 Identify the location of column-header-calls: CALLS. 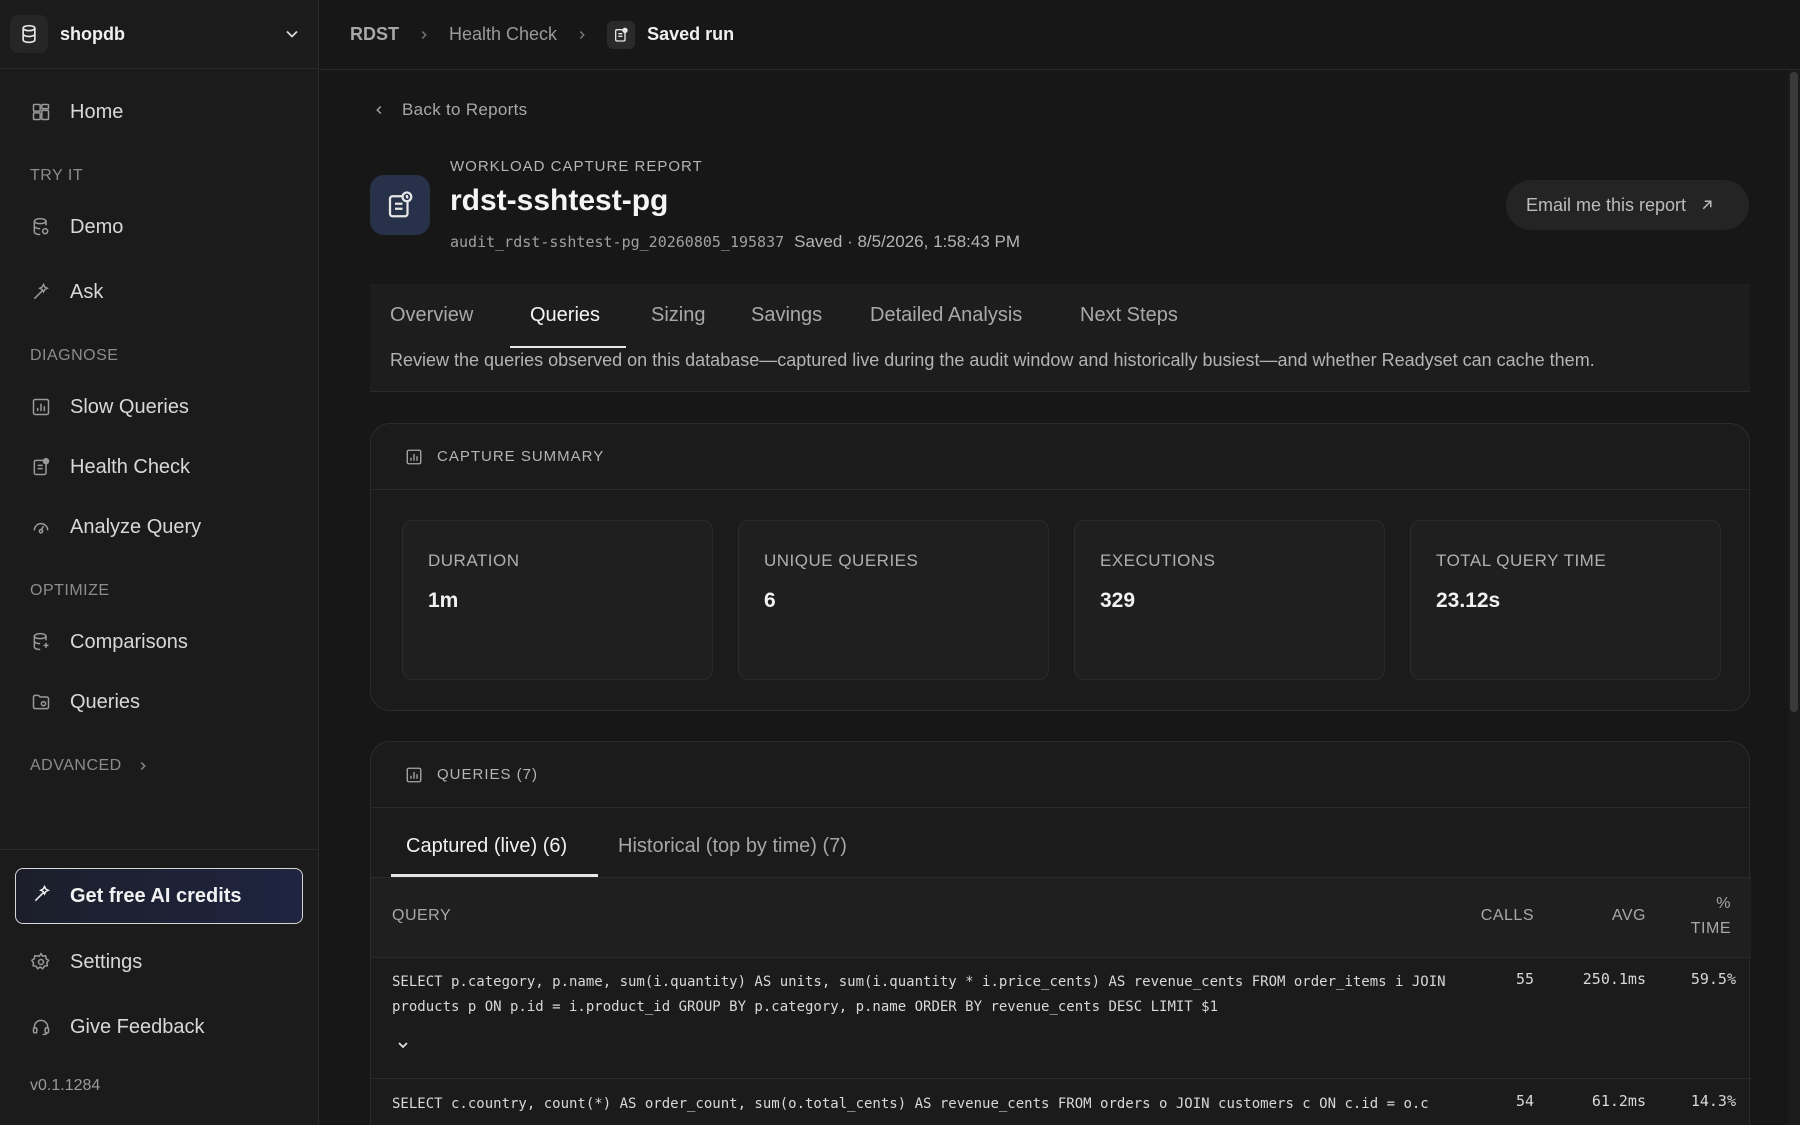
(1504, 916).